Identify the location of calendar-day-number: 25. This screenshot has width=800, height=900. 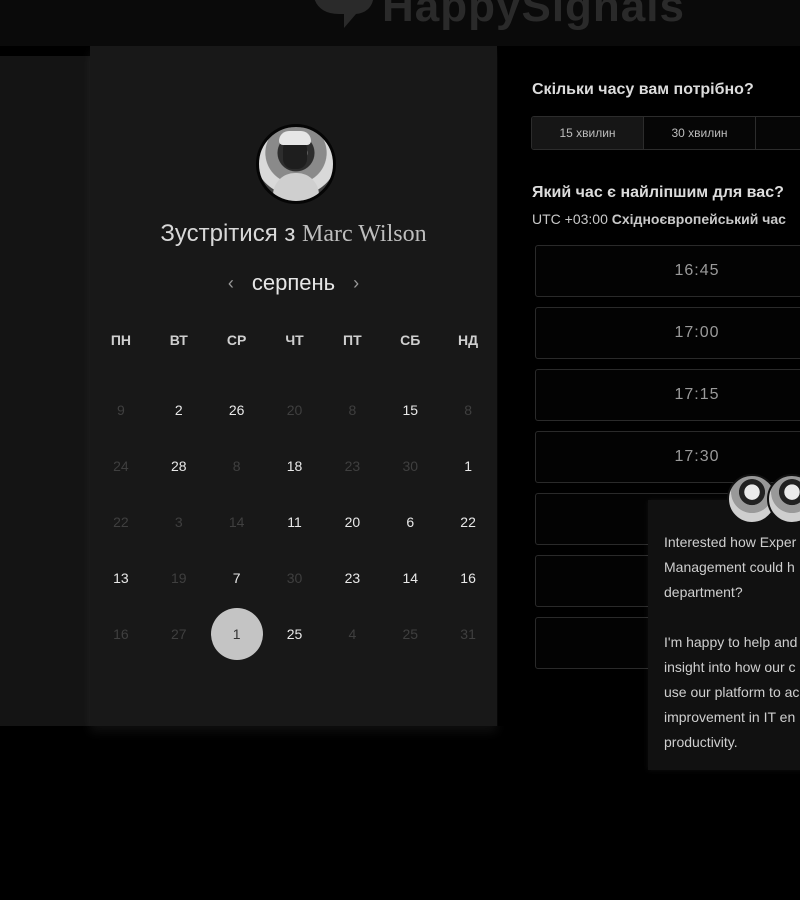
(294, 634).